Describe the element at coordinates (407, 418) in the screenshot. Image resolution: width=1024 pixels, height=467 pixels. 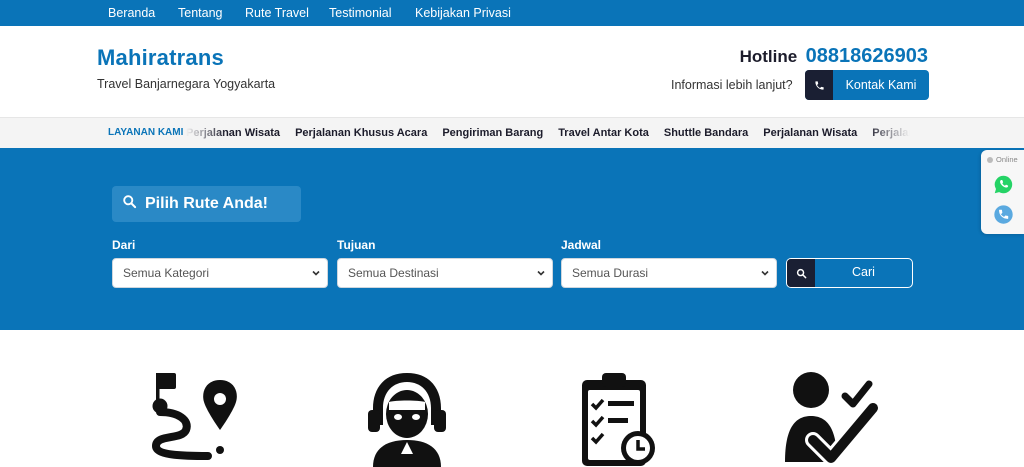
I see `customer-support-icon` at that location.